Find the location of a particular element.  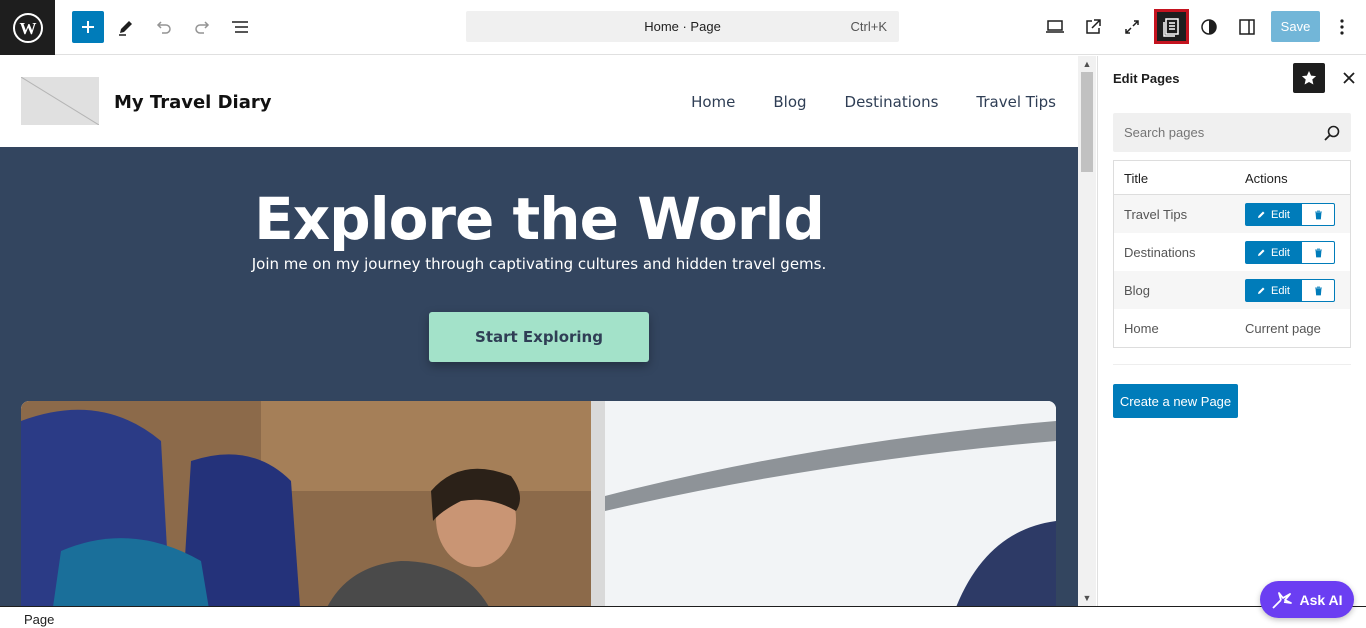

redo-button is located at coordinates (202, 27).